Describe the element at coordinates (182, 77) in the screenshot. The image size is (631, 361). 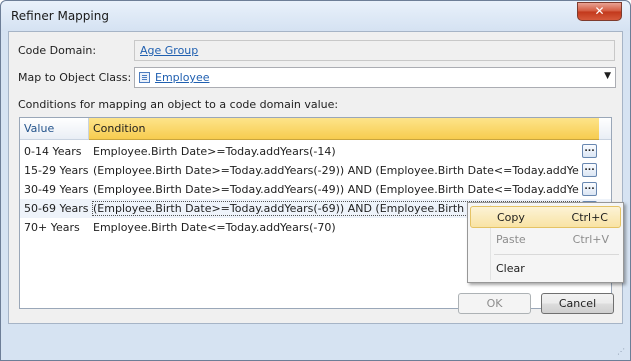
I see `object-class-link: Employee` at that location.